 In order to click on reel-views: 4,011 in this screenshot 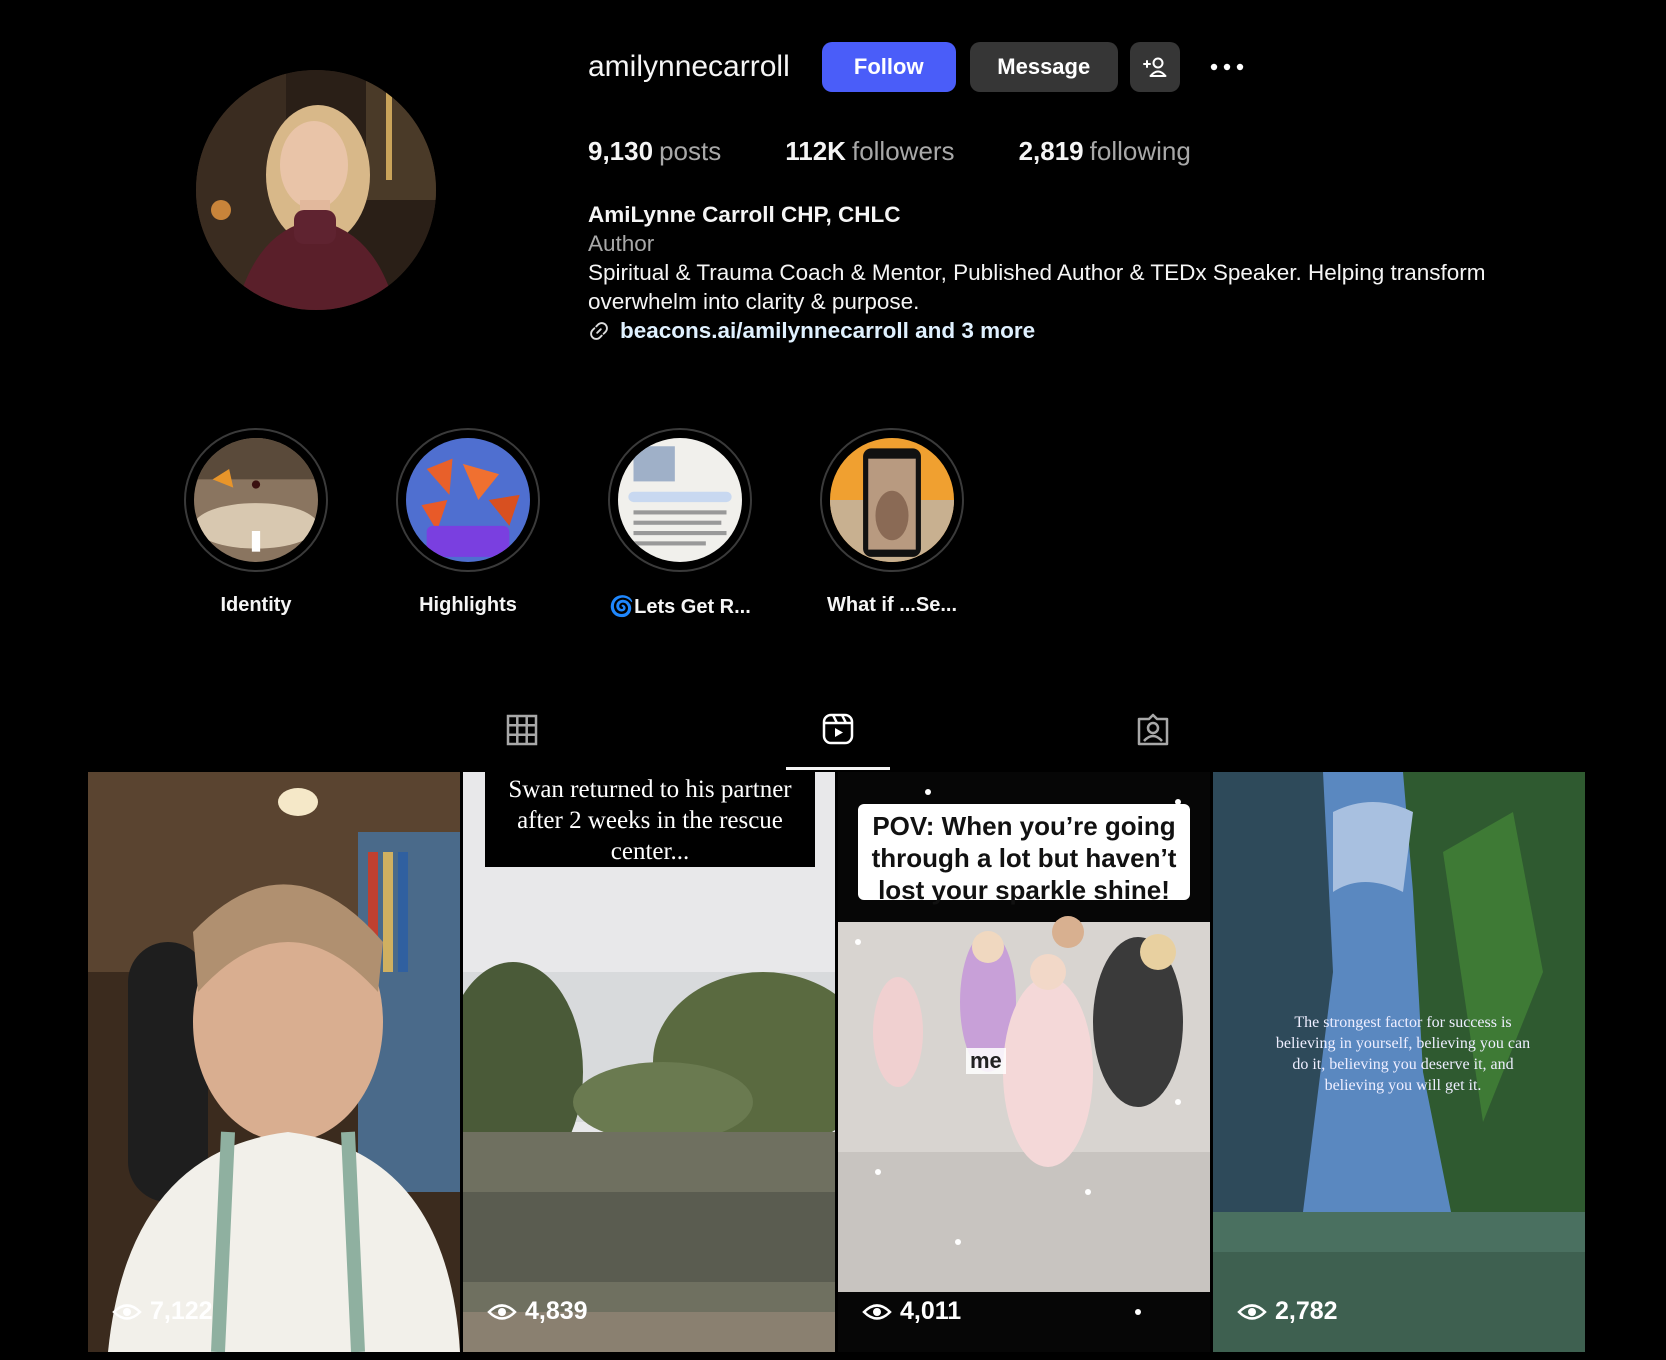, I will do `click(911, 1311)`.